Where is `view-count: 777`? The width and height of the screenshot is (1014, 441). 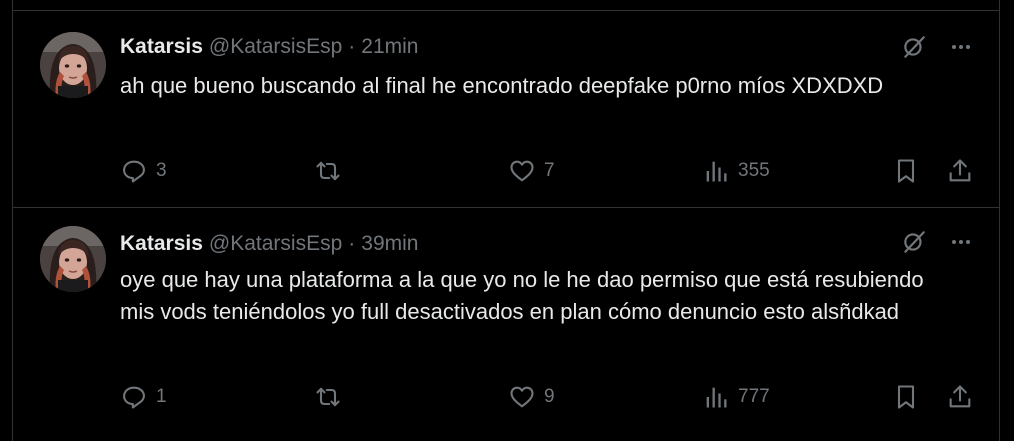 view-count: 777 is located at coordinates (754, 396).